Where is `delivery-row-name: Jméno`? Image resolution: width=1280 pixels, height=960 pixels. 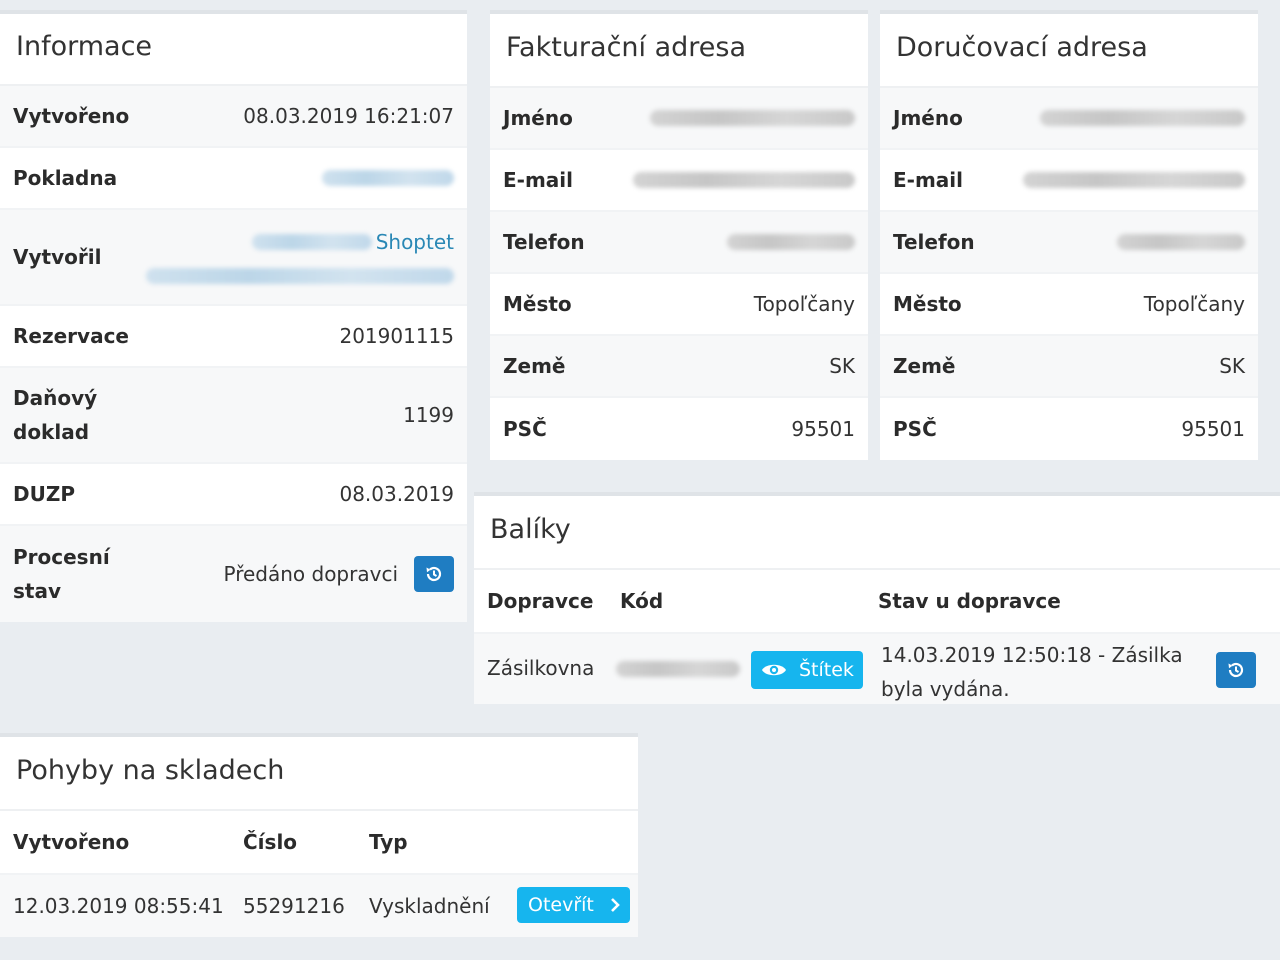 delivery-row-name: Jméno is located at coordinates (1069, 119).